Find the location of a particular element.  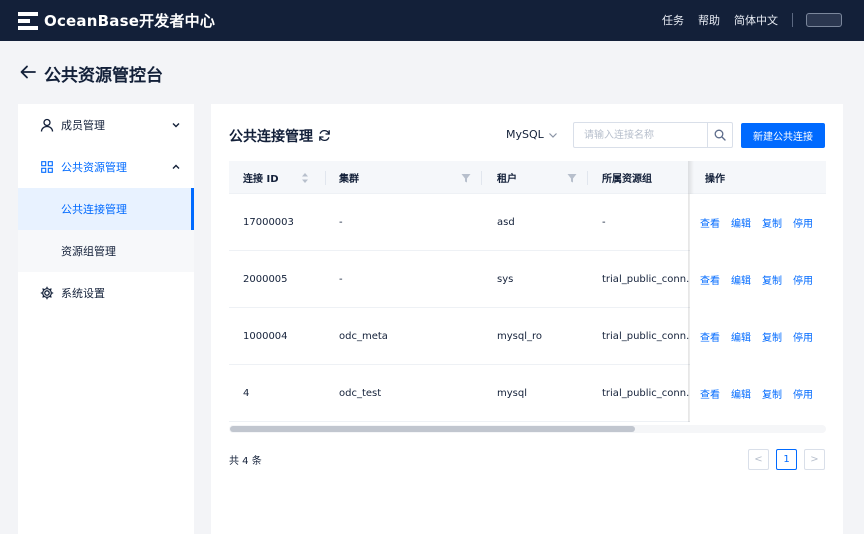

sidebar-item-public-resources: 公共资源管理 is located at coordinates (106, 167).